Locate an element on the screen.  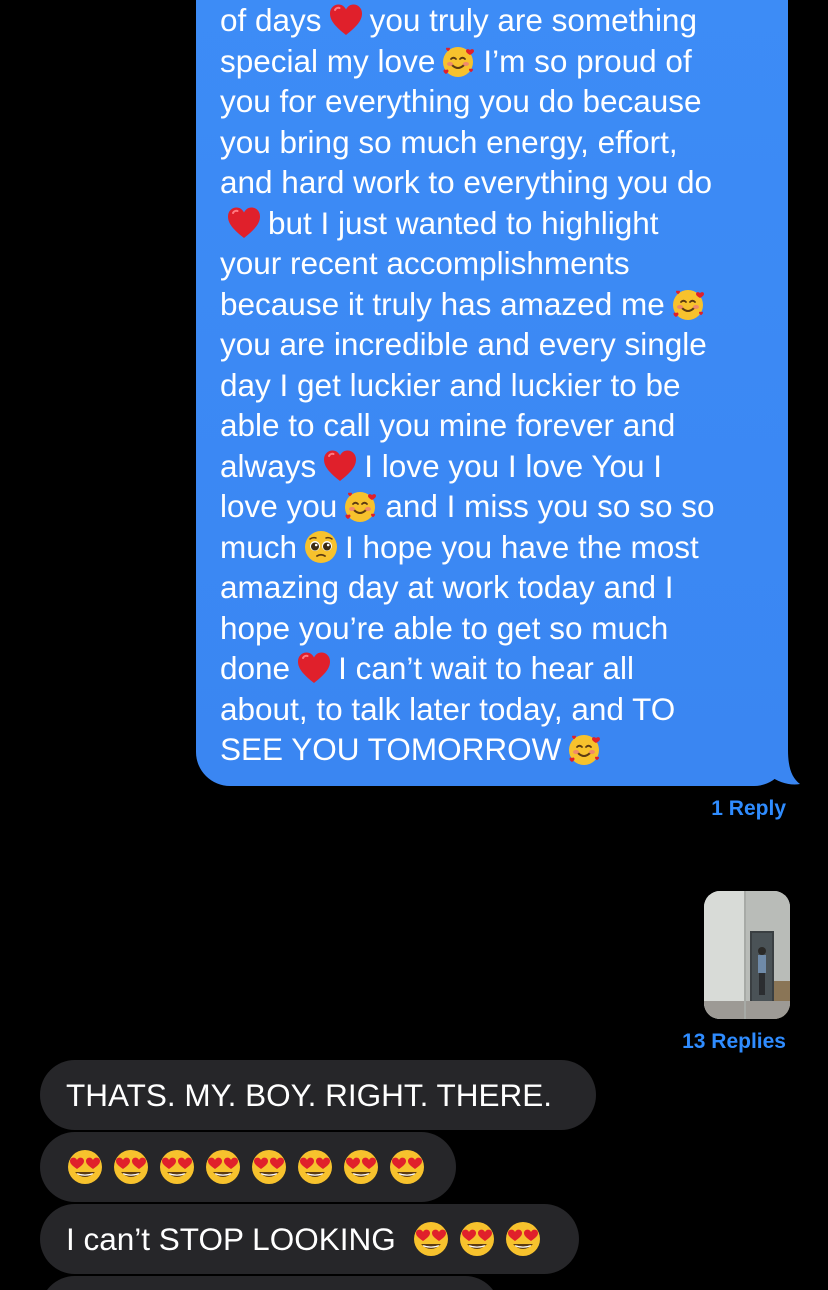
sent-message-line: hope you’re able to get so much is located at coordinates (493, 628).